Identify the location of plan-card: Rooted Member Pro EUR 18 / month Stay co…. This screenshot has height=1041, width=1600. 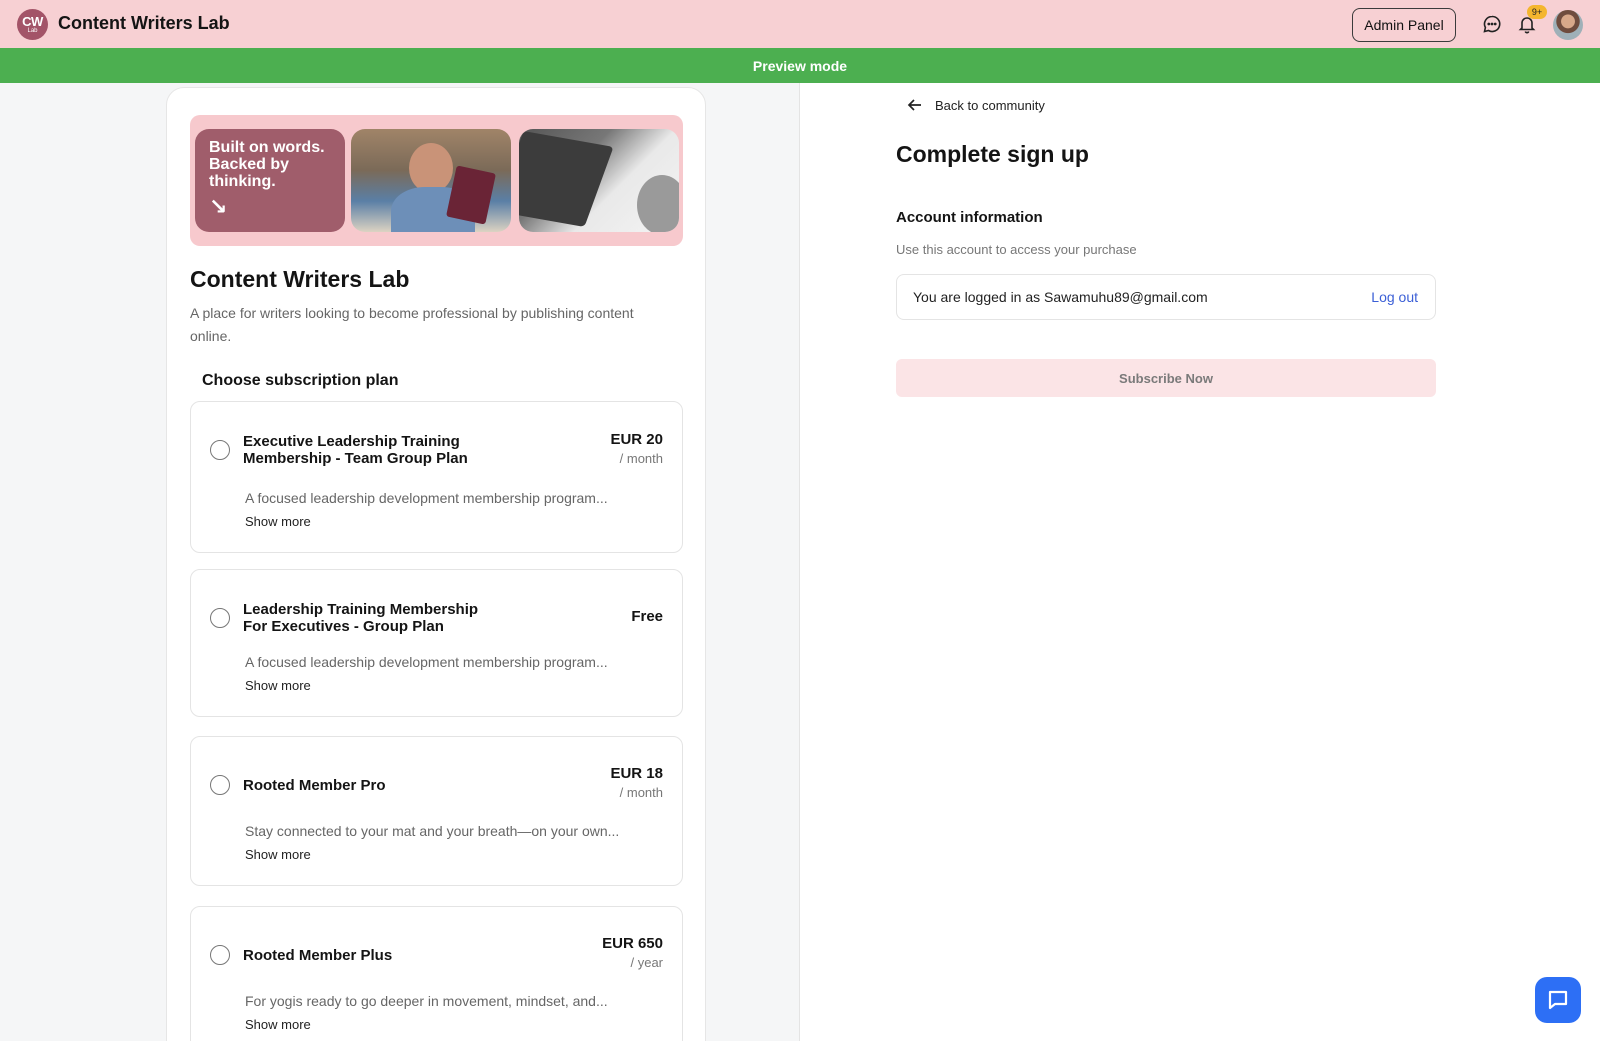
(436, 811).